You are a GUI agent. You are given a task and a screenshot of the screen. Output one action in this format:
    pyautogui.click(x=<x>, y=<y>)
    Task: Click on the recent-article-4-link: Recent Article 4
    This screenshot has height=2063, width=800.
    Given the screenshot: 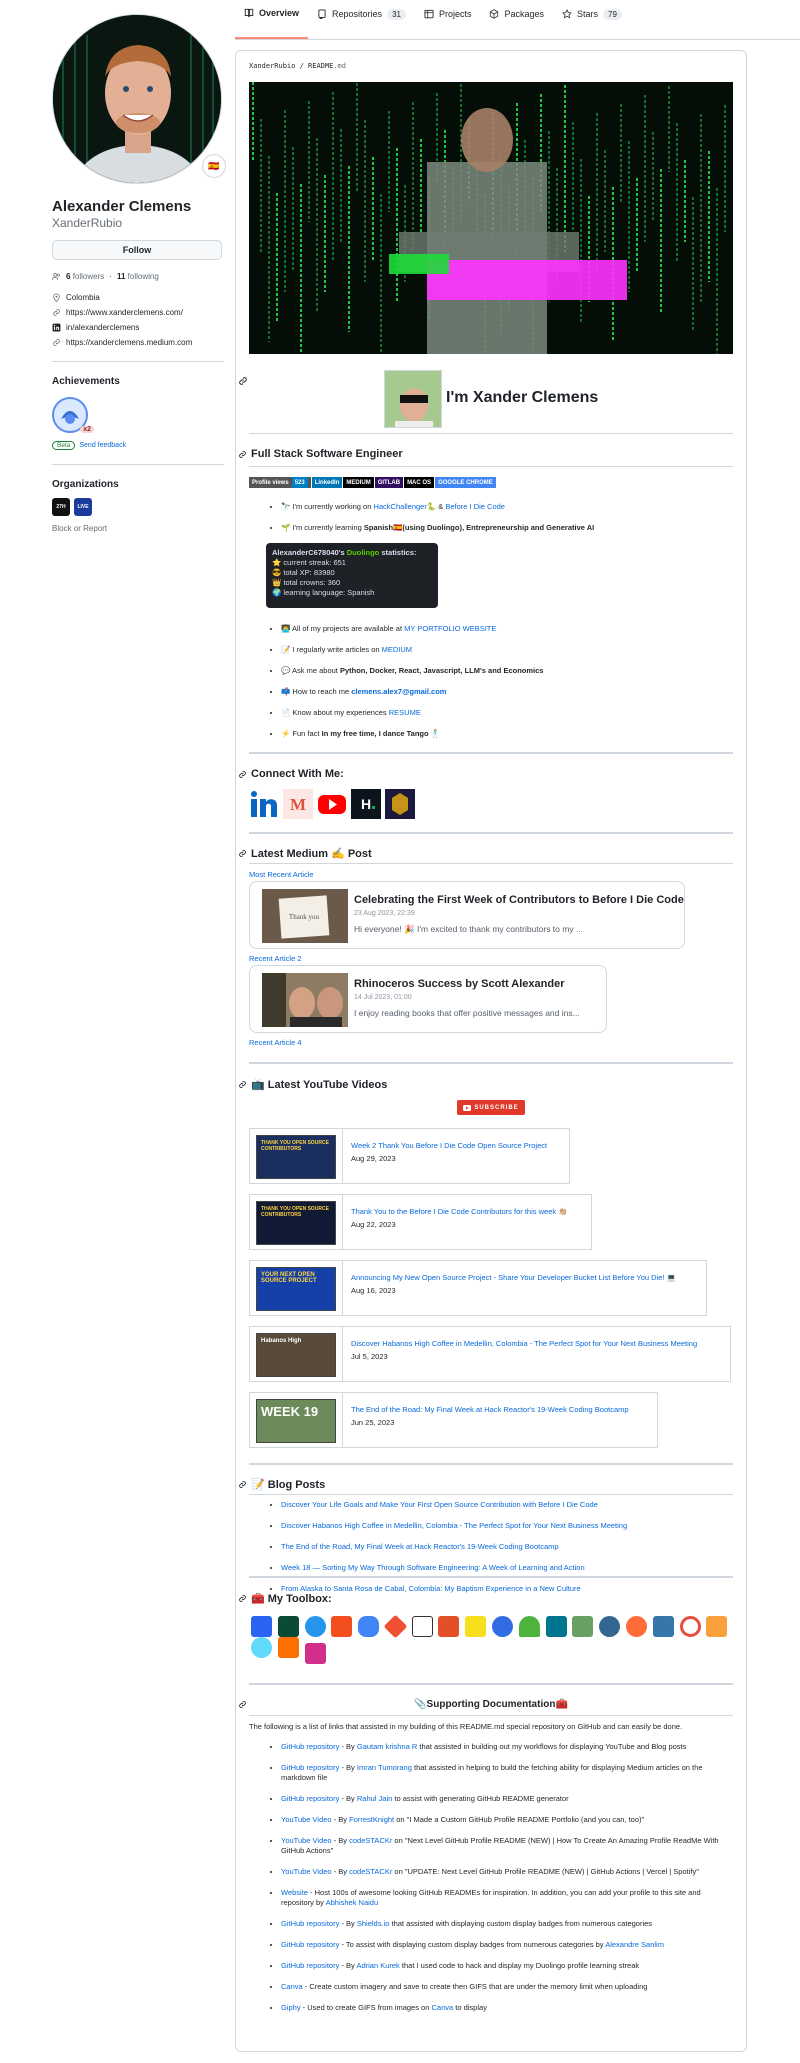 What is the action you would take?
    pyautogui.click(x=275, y=1042)
    